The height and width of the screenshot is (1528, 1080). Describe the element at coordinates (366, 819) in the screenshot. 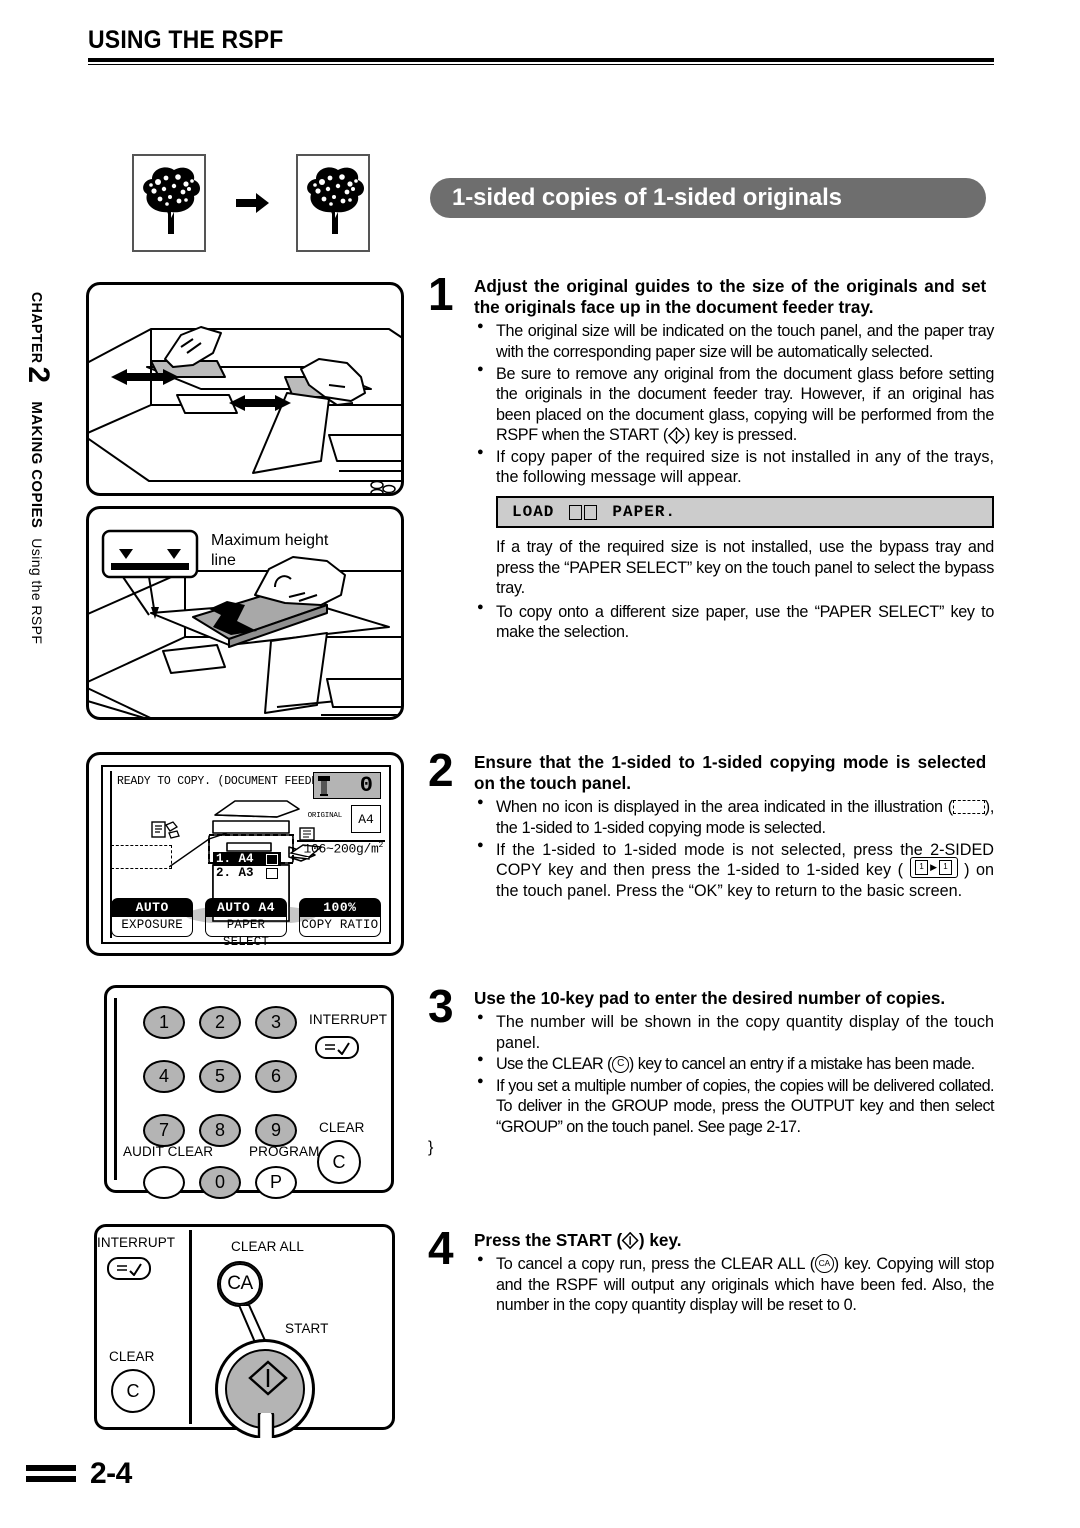

I see `original-size-value: A4` at that location.